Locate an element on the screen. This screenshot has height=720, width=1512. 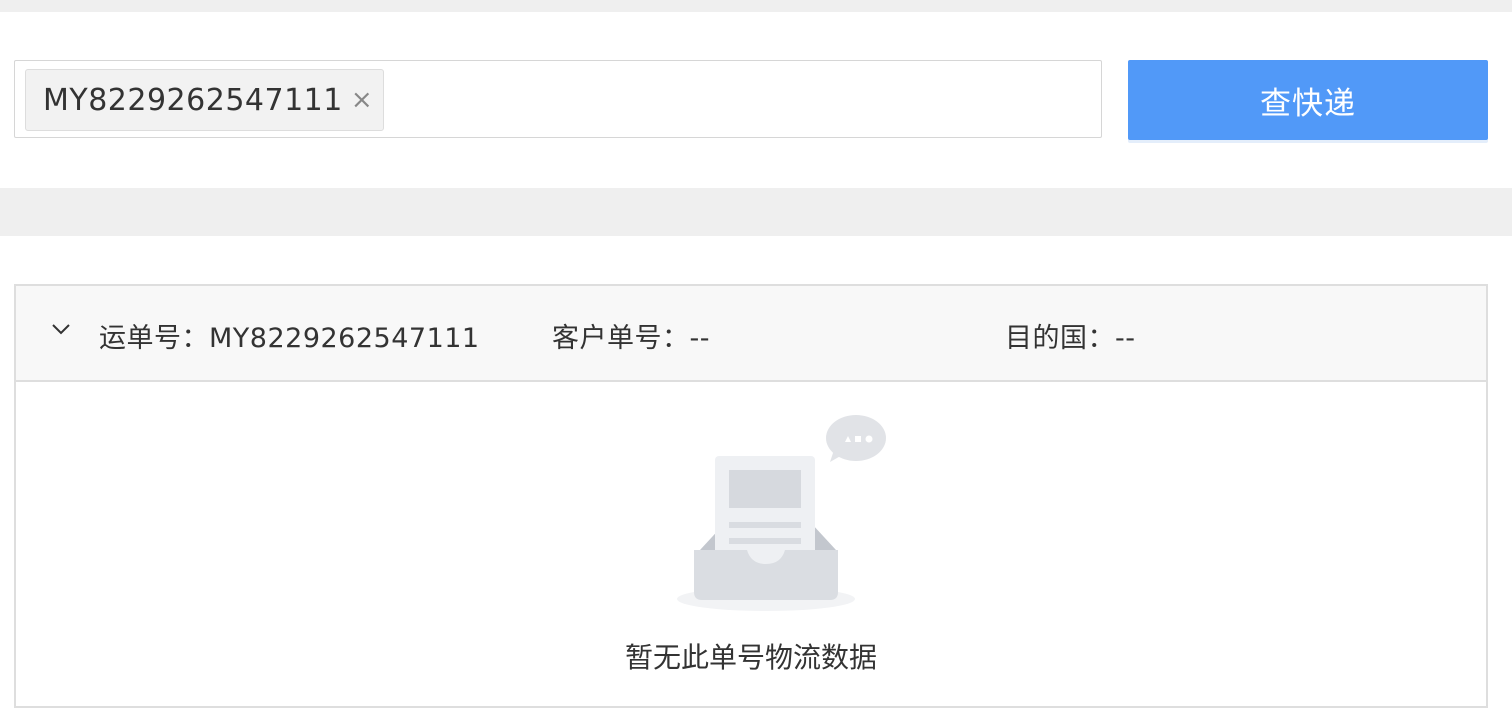
top-strip is located at coordinates (756, 6).